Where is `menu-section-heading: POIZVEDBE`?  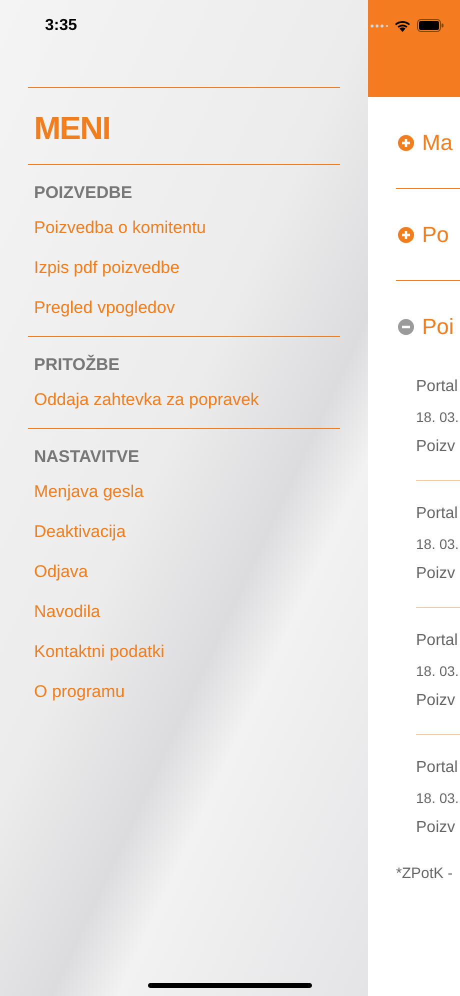
menu-section-heading: POIZVEDBE is located at coordinates (84, 193).